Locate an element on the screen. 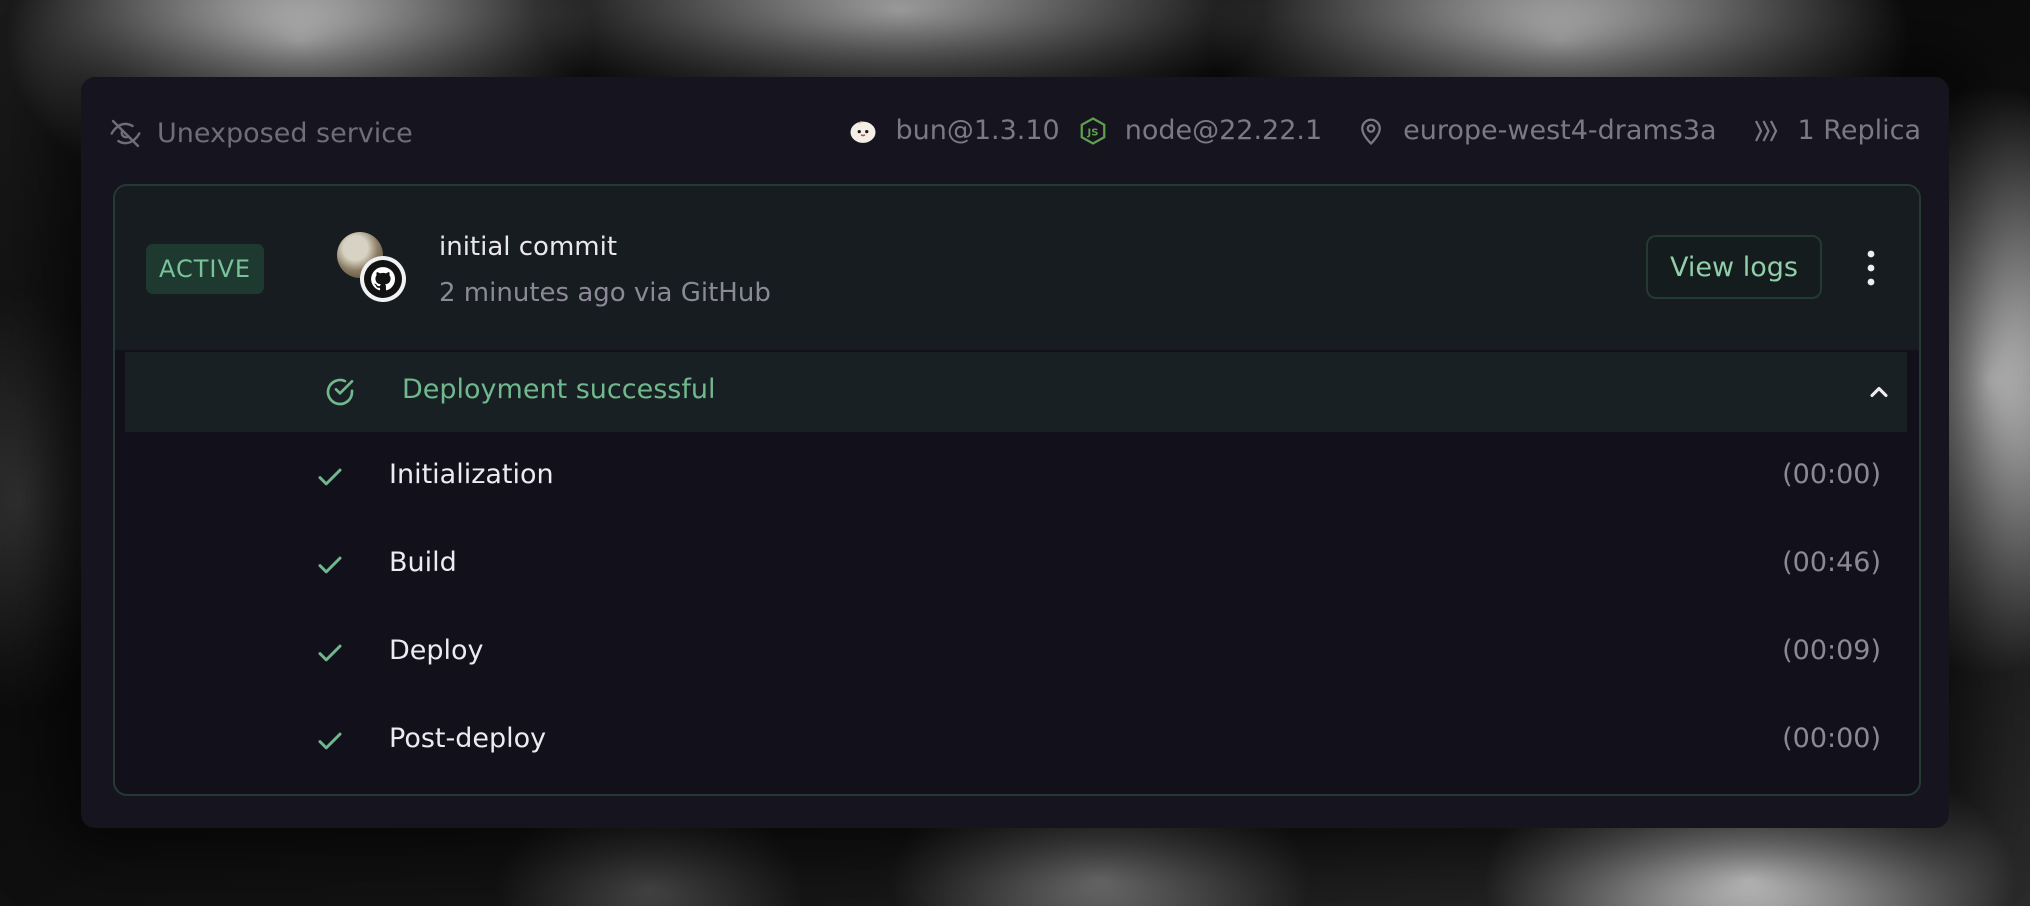 The height and width of the screenshot is (906, 2030). step-initialization: Initialization (00:00) is located at coordinates (1017, 476).